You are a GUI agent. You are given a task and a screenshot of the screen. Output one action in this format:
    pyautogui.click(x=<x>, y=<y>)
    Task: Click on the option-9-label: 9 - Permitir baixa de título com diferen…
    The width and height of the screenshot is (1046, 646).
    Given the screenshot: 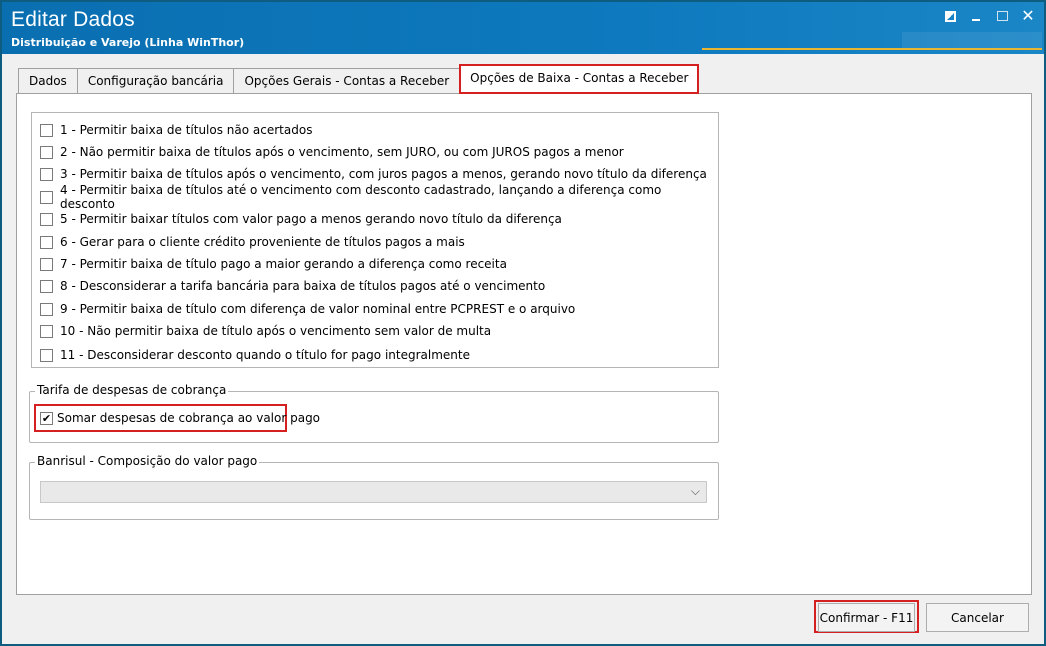 What is the action you would take?
    pyautogui.click(x=318, y=309)
    